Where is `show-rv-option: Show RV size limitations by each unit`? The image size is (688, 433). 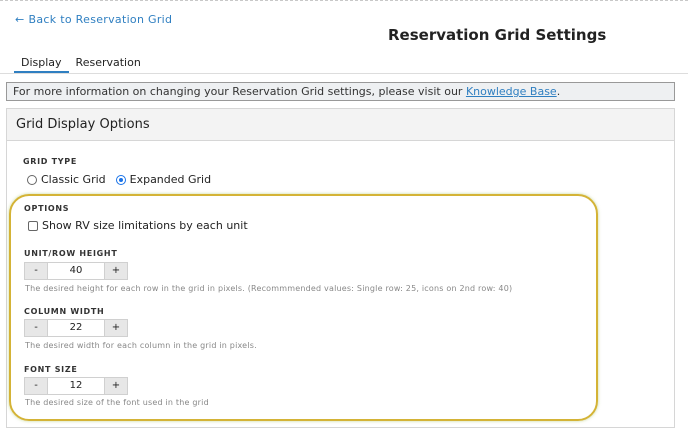 show-rv-option: Show RV size limitations by each unit is located at coordinates (138, 225).